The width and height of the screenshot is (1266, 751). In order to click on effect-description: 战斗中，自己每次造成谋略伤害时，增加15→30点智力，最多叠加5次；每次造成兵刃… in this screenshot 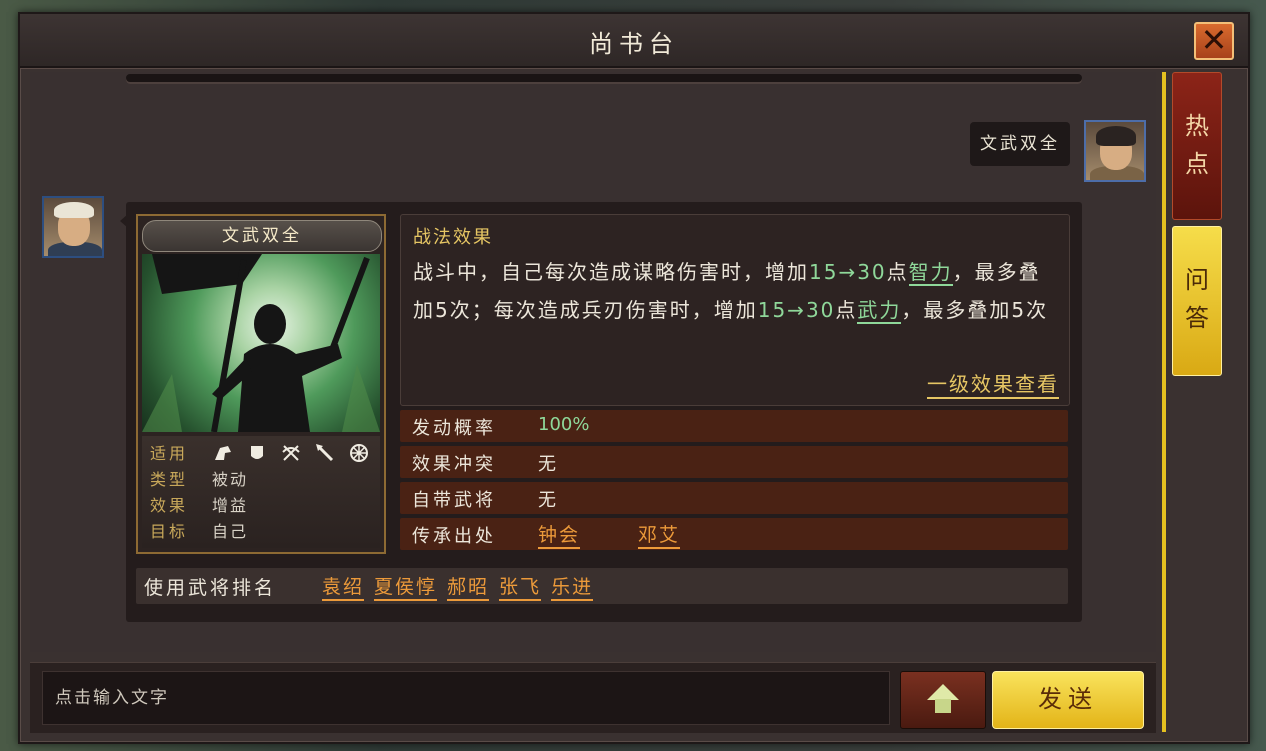, I will do `click(731, 292)`.